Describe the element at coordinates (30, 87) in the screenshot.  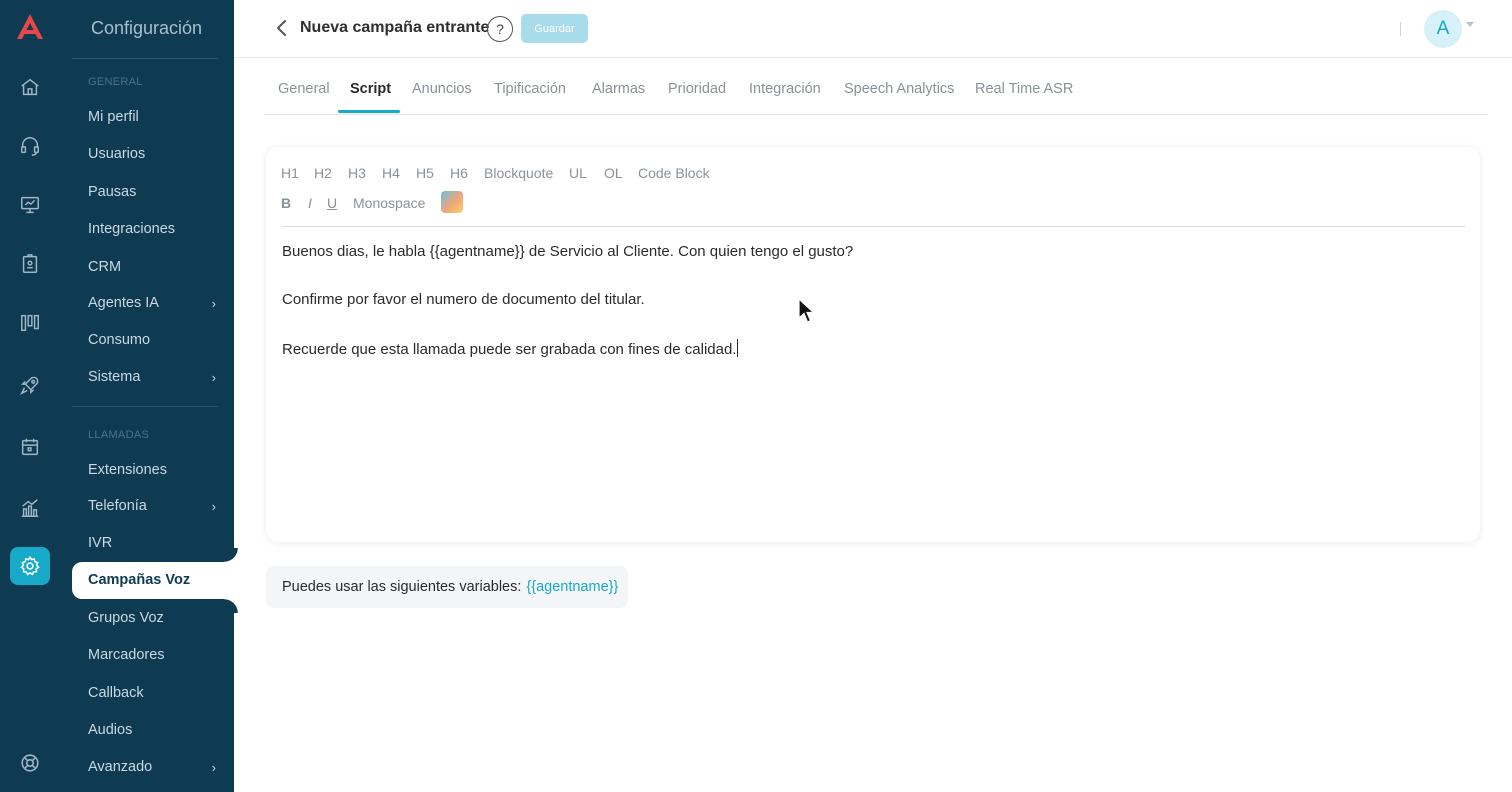
I see `home-icon` at that location.